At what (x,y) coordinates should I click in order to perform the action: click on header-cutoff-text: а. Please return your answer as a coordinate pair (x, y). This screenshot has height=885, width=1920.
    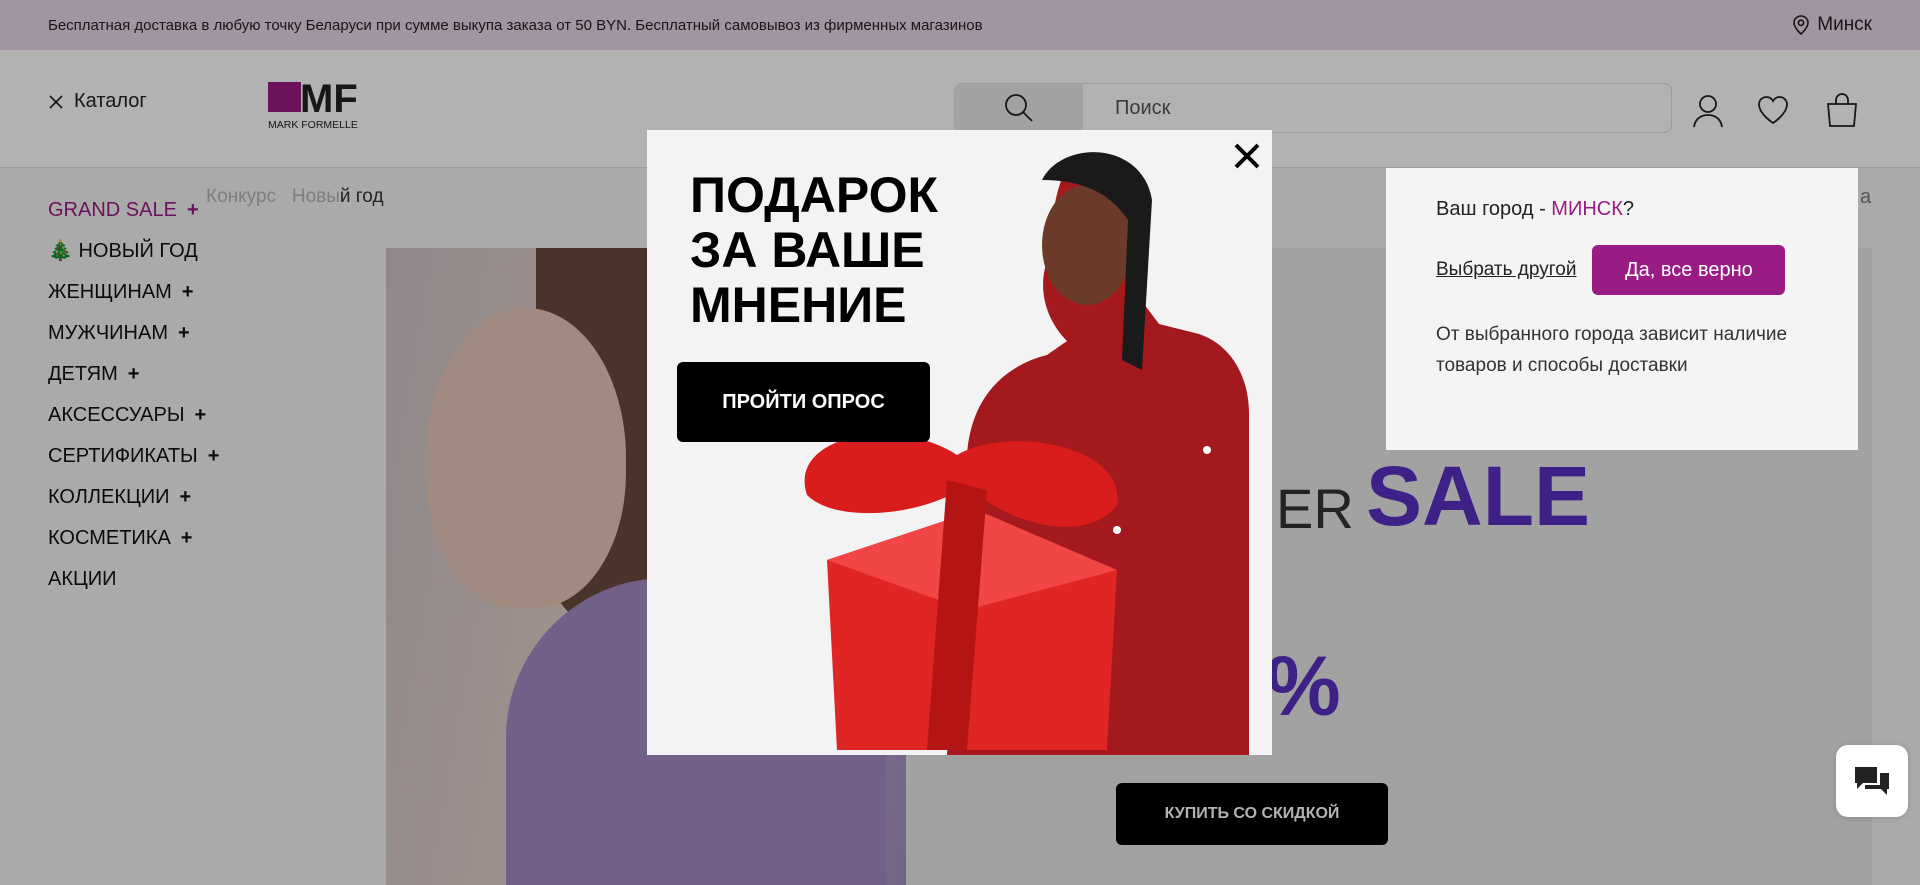
    Looking at the image, I should click on (1866, 197).